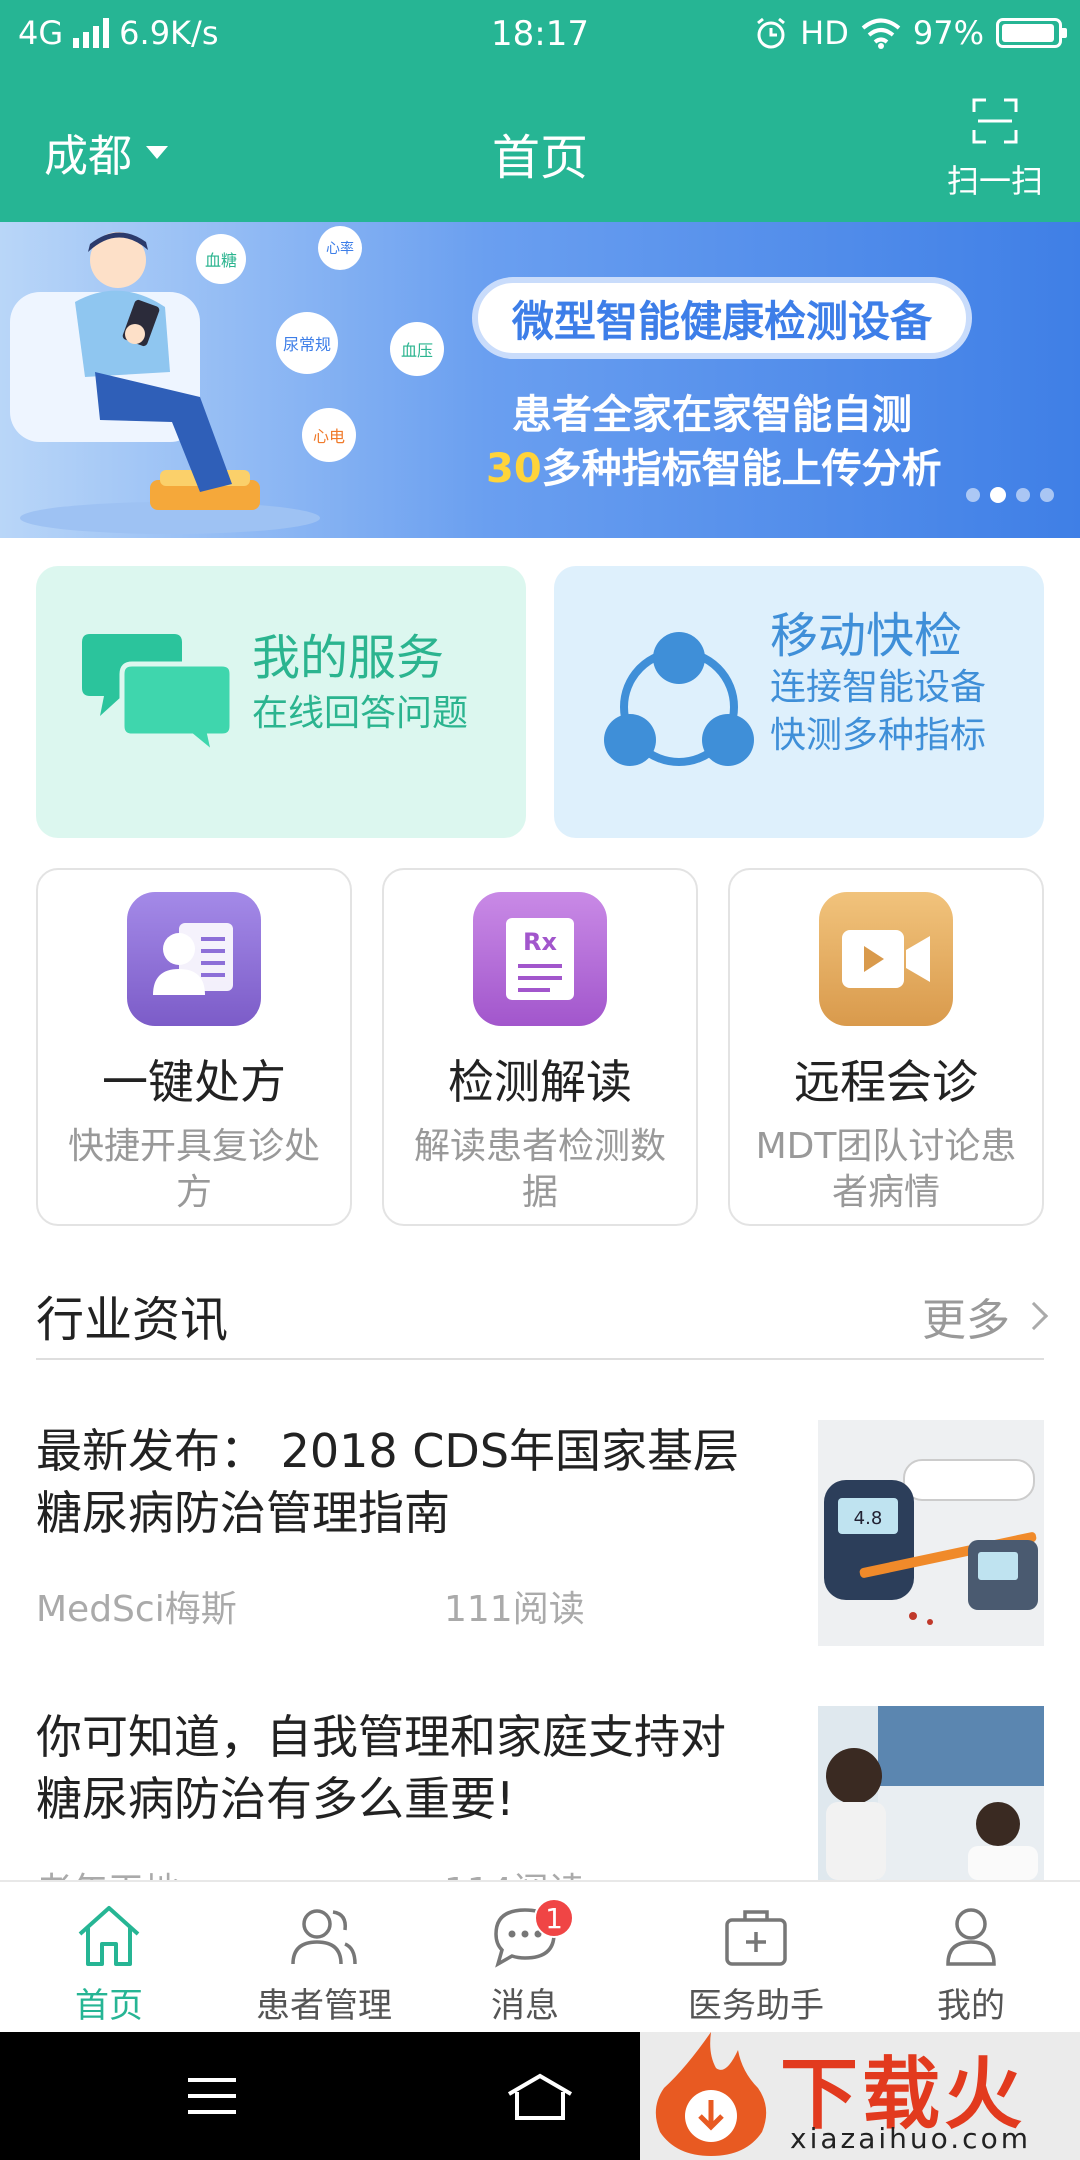  What do you see at coordinates (539, 158) in the screenshot?
I see `page-title: 首页` at bounding box center [539, 158].